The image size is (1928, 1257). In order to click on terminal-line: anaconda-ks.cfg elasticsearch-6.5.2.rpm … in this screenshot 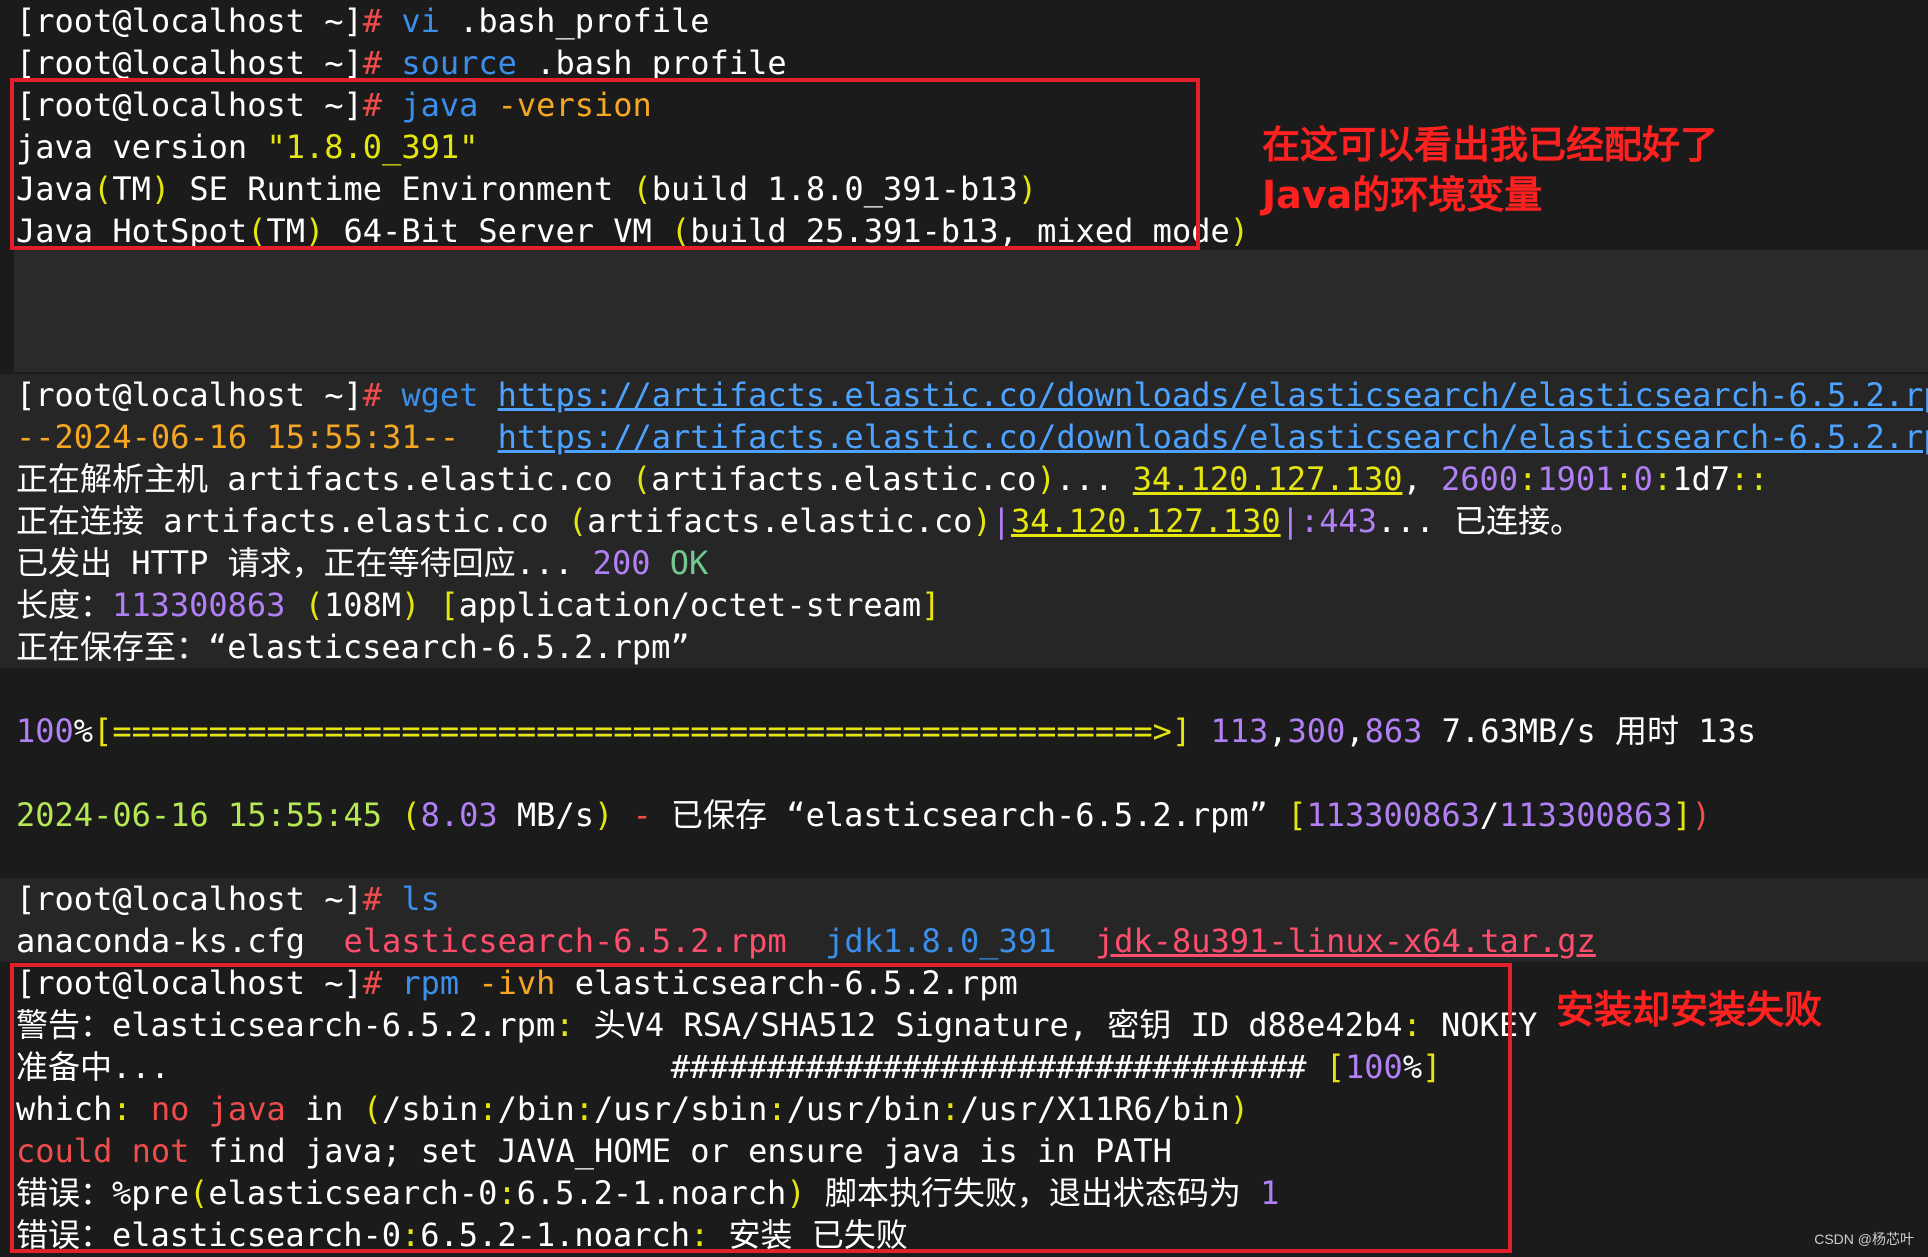, I will do `click(964, 941)`.